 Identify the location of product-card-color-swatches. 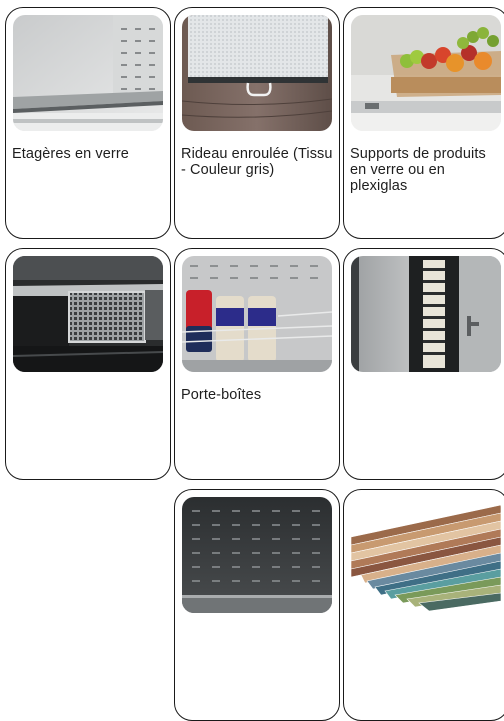
(423, 605).